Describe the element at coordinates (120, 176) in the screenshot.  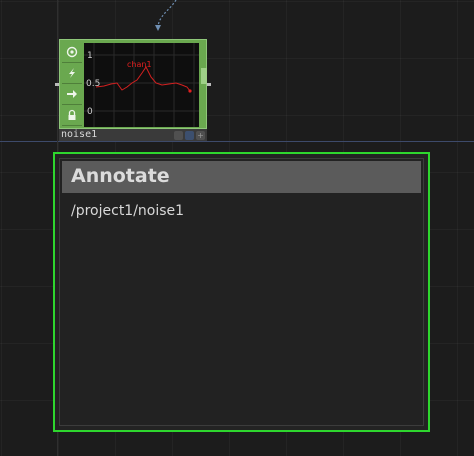
I see `annotate-title: Annotate` at that location.